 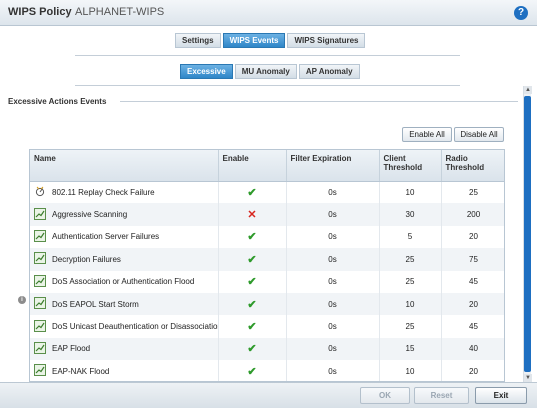 What do you see at coordinates (252, 166) in the screenshot?
I see `column-header-enable: Enable` at bounding box center [252, 166].